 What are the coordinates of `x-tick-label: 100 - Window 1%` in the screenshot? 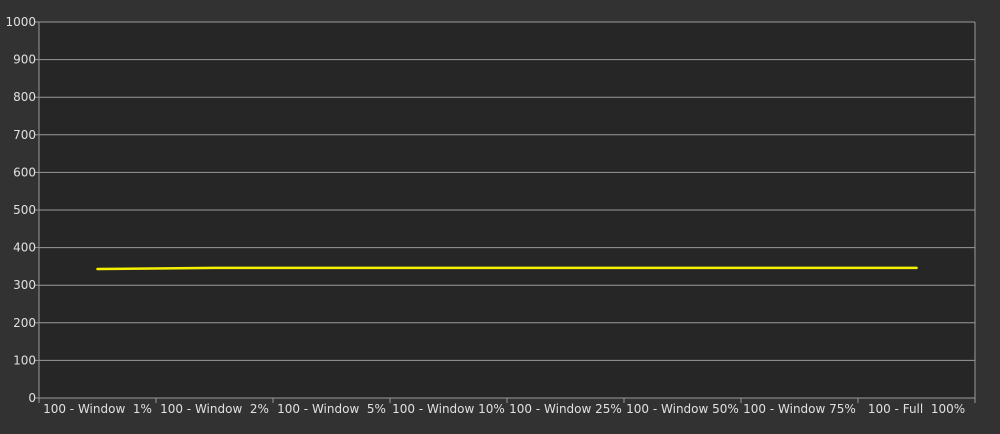 It's located at (97, 409).